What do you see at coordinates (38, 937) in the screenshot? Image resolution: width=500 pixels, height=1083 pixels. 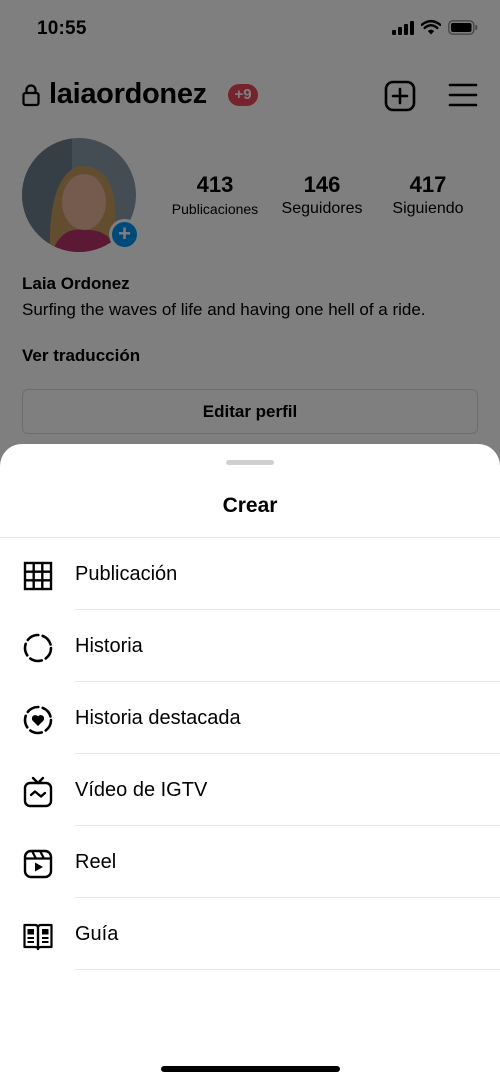 I see `guide-book-icon` at bounding box center [38, 937].